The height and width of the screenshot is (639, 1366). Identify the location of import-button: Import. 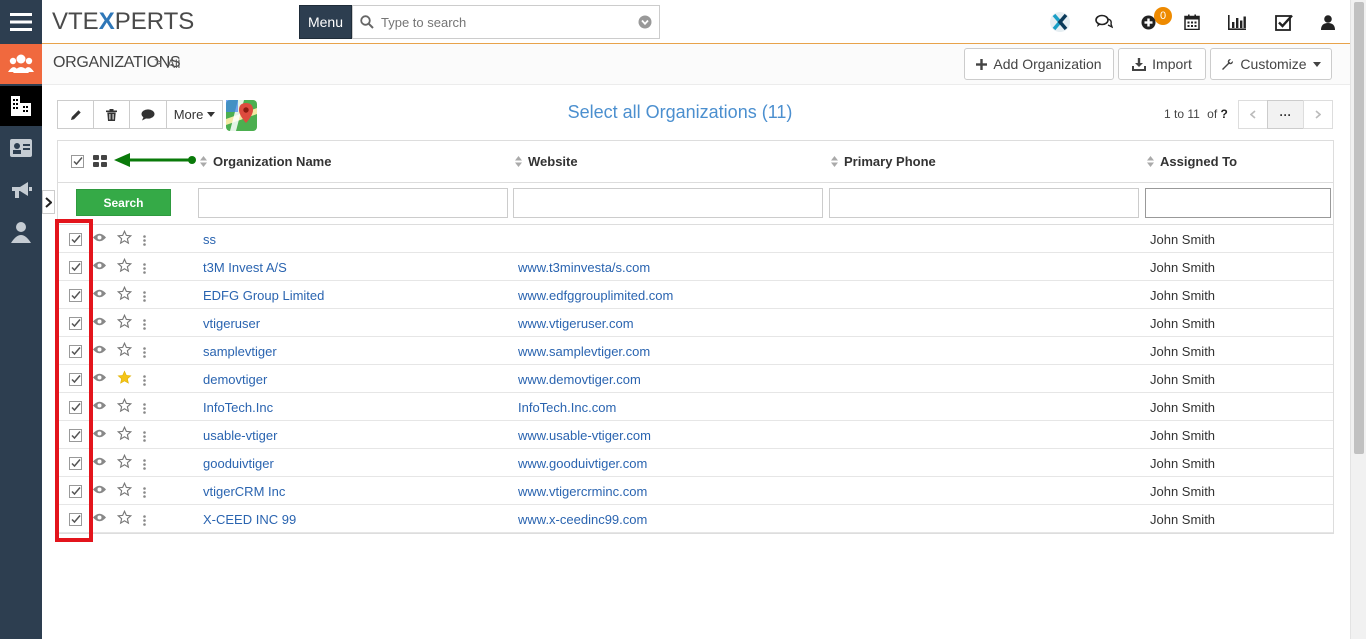
(1162, 64).